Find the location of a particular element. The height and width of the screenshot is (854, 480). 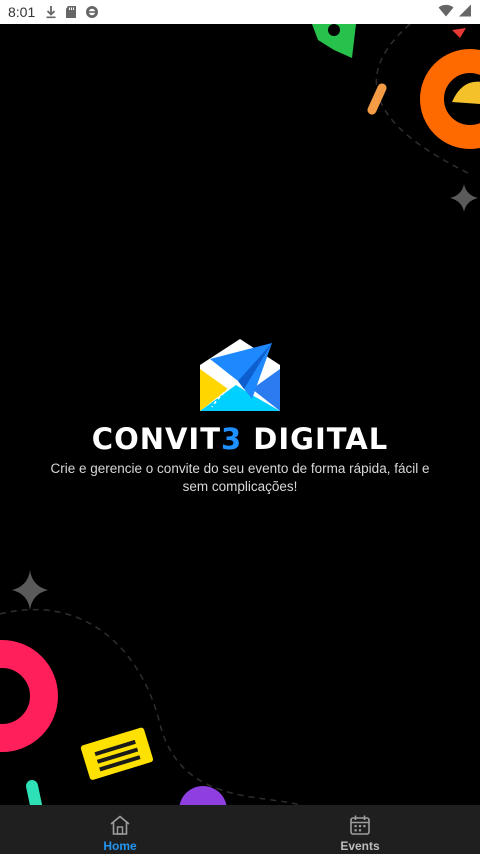

nav-events-label: Events is located at coordinates (360, 846).